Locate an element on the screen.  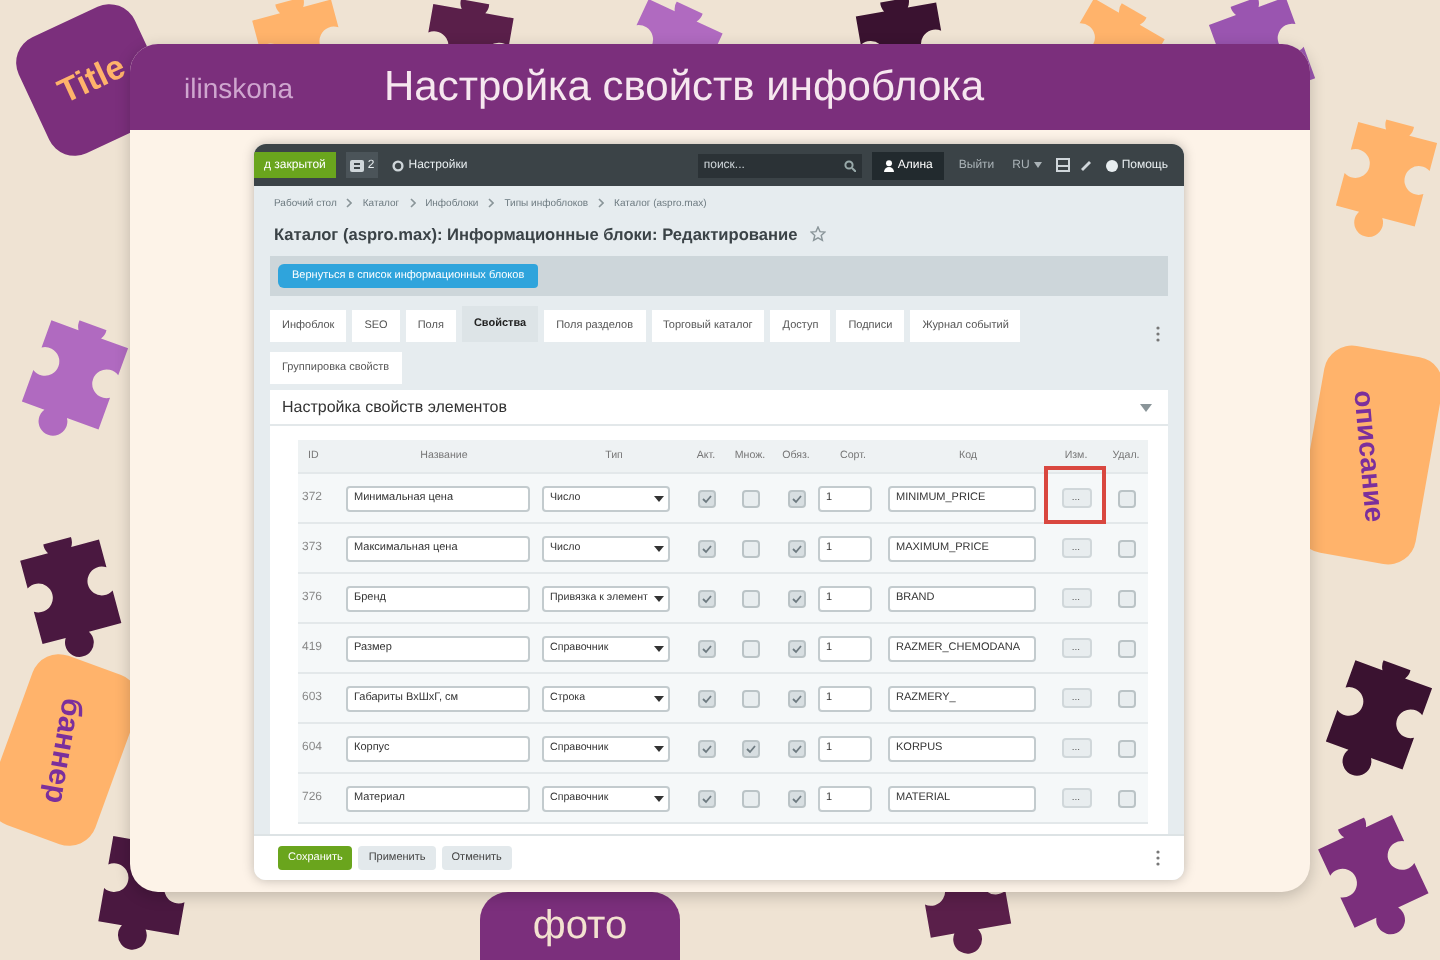
sticker-label: Title is located at coordinates (92, 80).